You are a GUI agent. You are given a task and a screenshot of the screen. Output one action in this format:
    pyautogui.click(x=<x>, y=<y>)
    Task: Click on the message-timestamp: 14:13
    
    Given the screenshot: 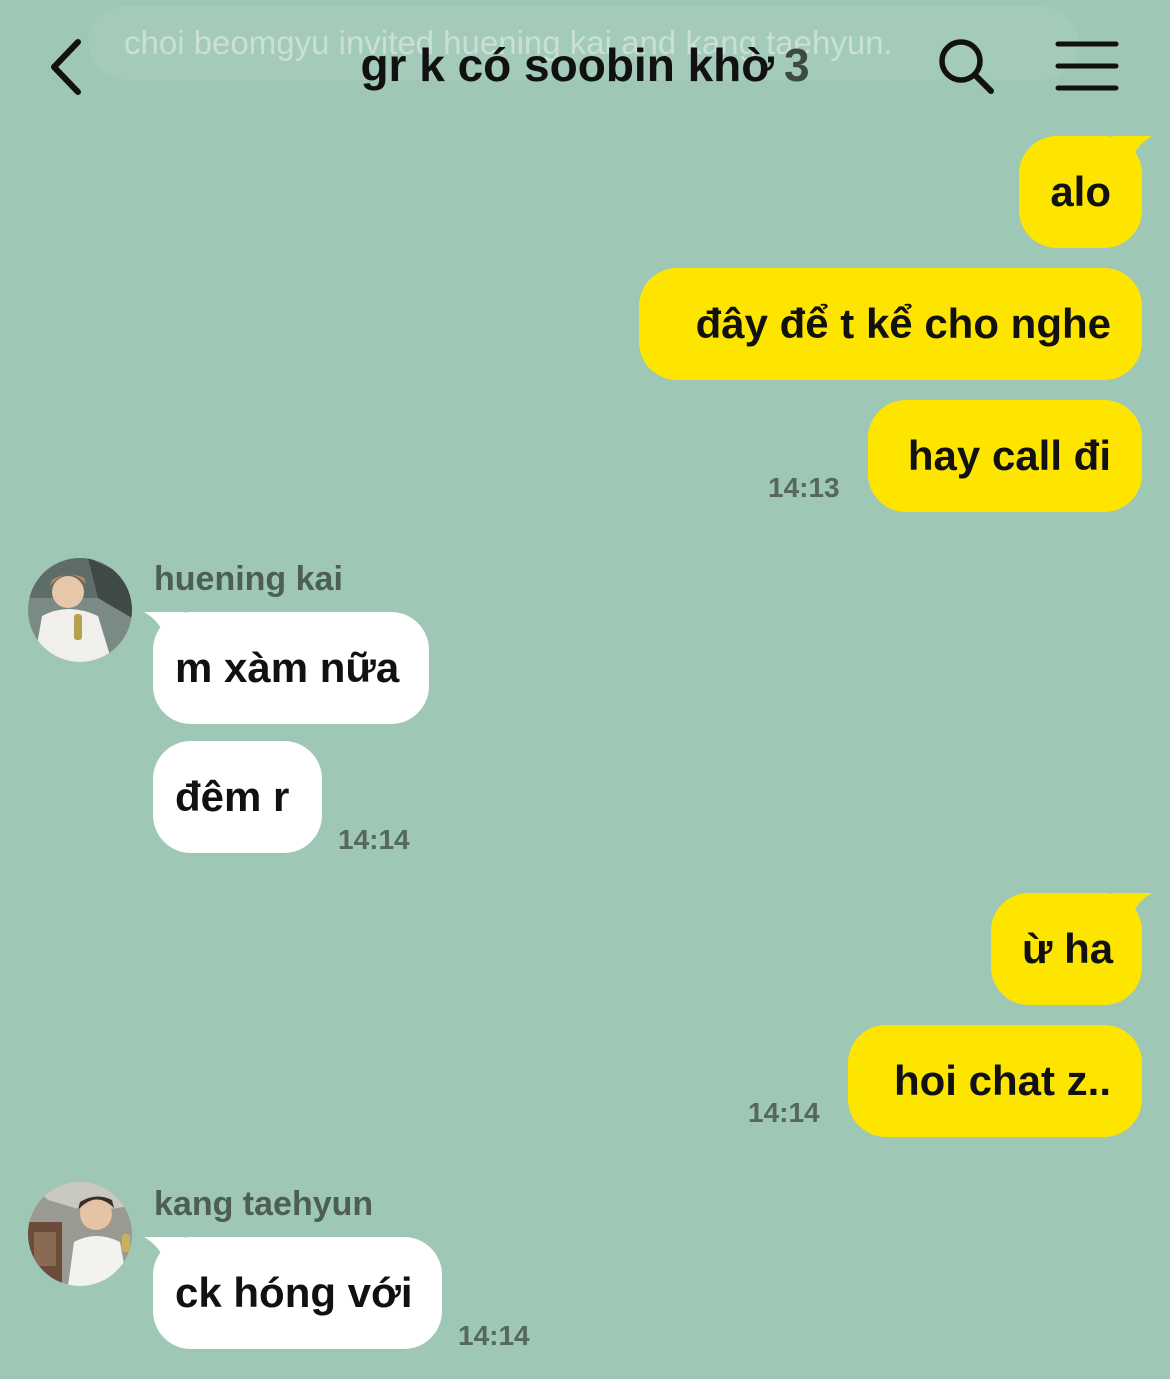 What is the action you would take?
    pyautogui.click(x=804, y=487)
    